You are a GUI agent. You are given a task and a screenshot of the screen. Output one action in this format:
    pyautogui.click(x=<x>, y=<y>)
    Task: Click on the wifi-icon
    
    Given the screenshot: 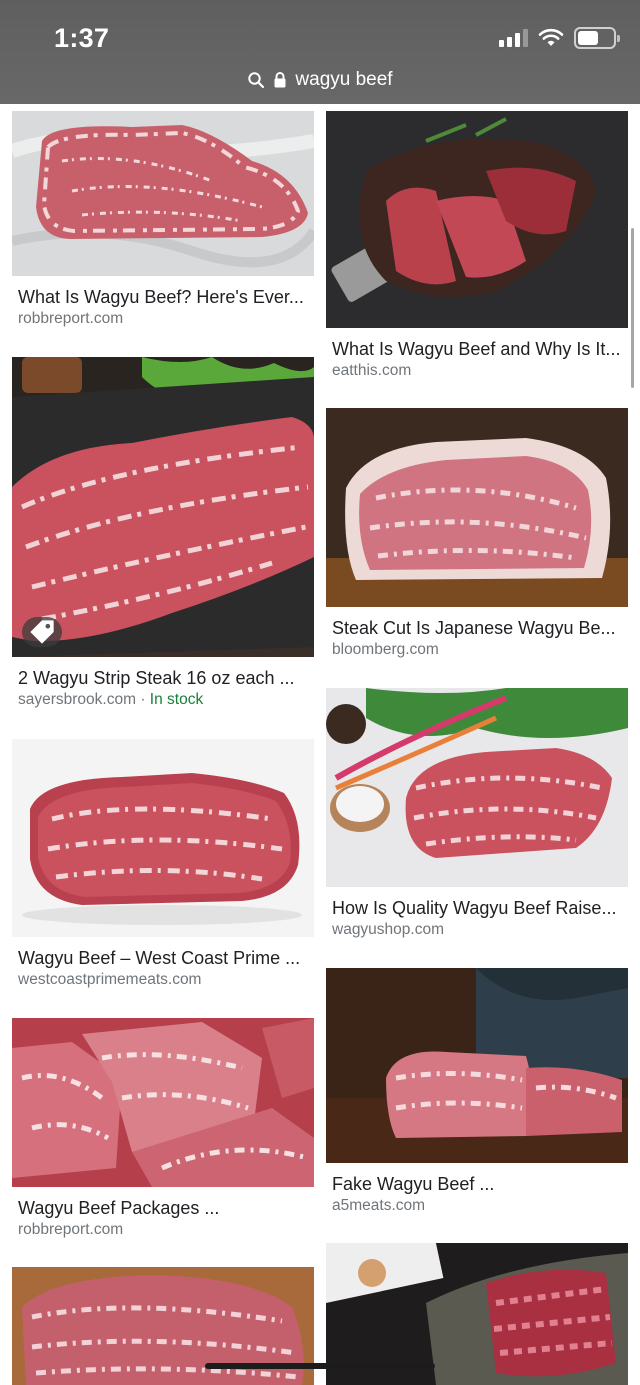 What is the action you would take?
    pyautogui.click(x=551, y=37)
    